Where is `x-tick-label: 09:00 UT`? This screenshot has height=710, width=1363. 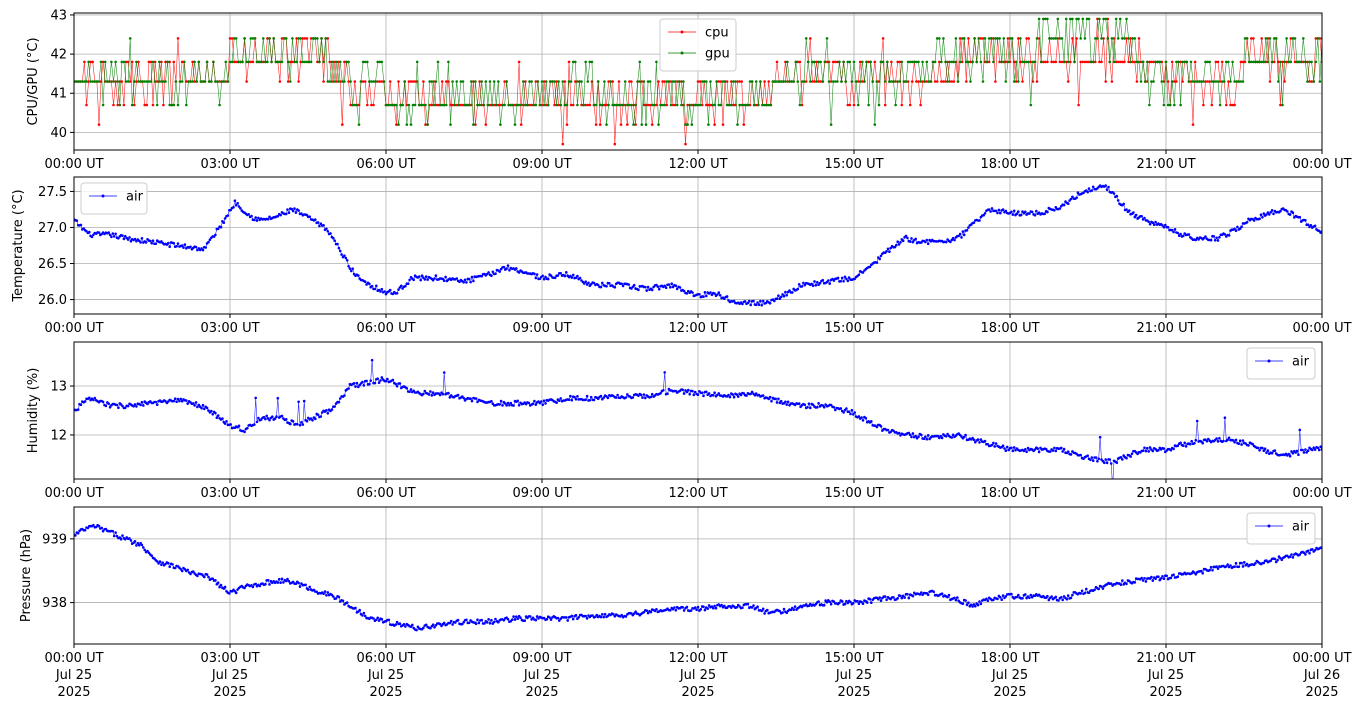 x-tick-label: 09:00 UT is located at coordinates (541, 658).